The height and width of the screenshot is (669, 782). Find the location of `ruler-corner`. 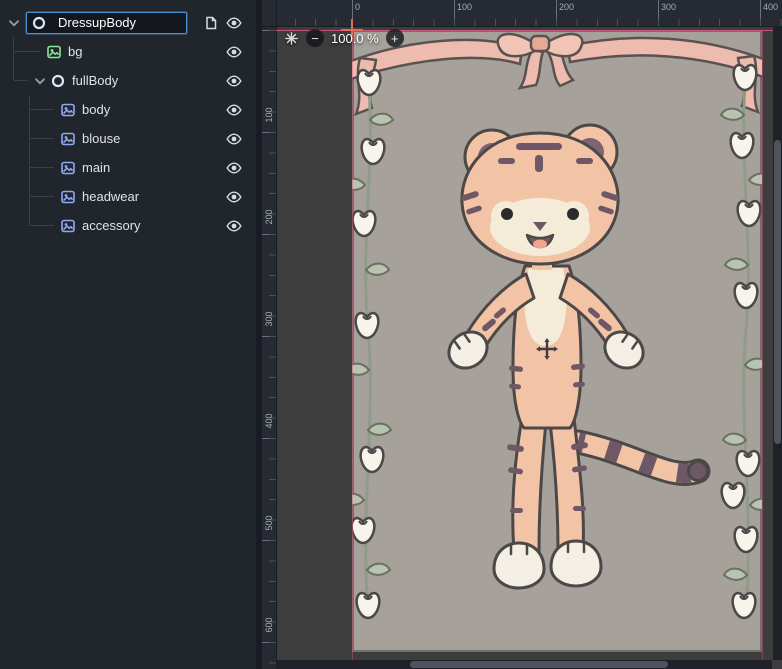

ruler-corner is located at coordinates (269, 13).